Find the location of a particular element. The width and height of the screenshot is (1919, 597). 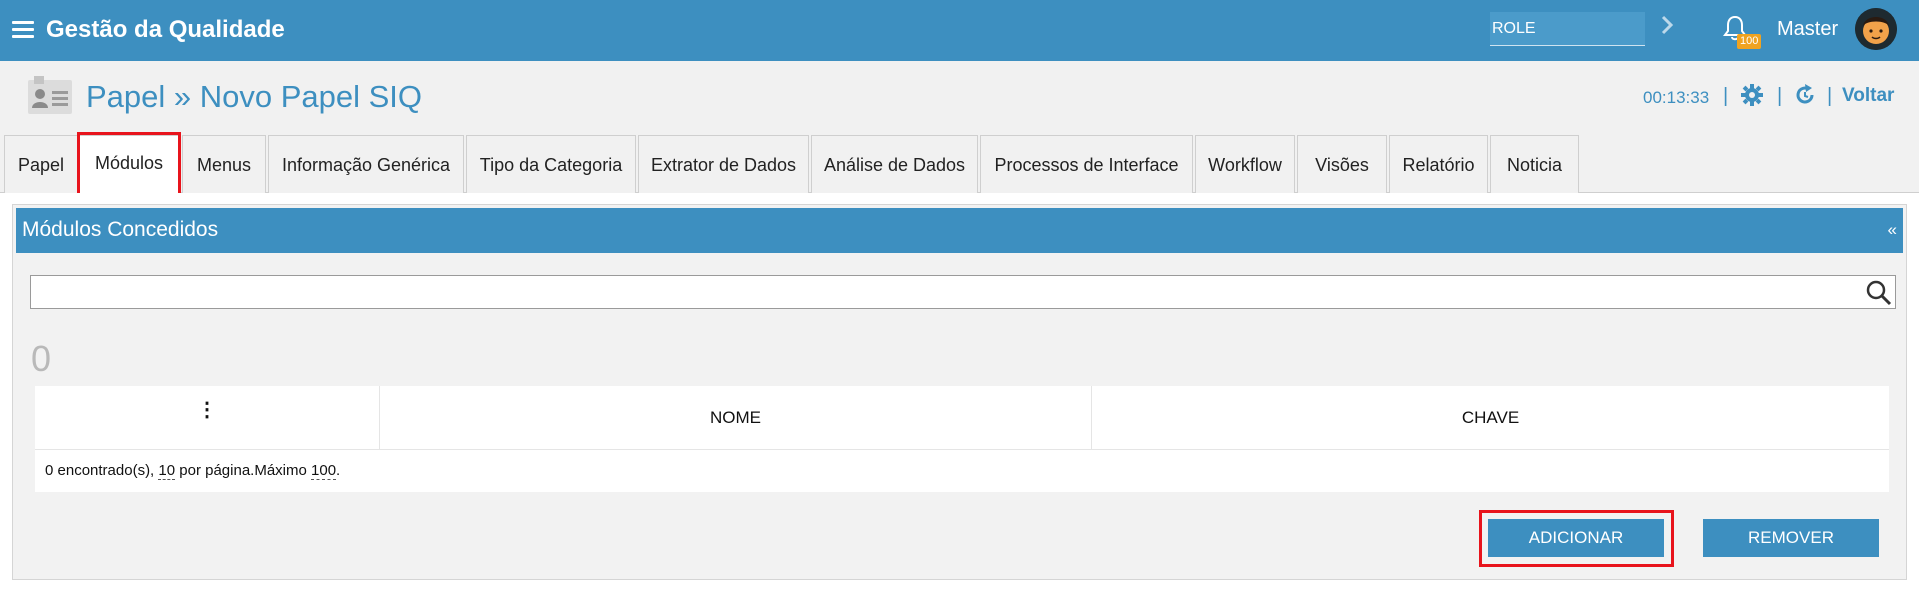

tab-tipo-da-categoria: Tipo da Categoria is located at coordinates (551, 164).